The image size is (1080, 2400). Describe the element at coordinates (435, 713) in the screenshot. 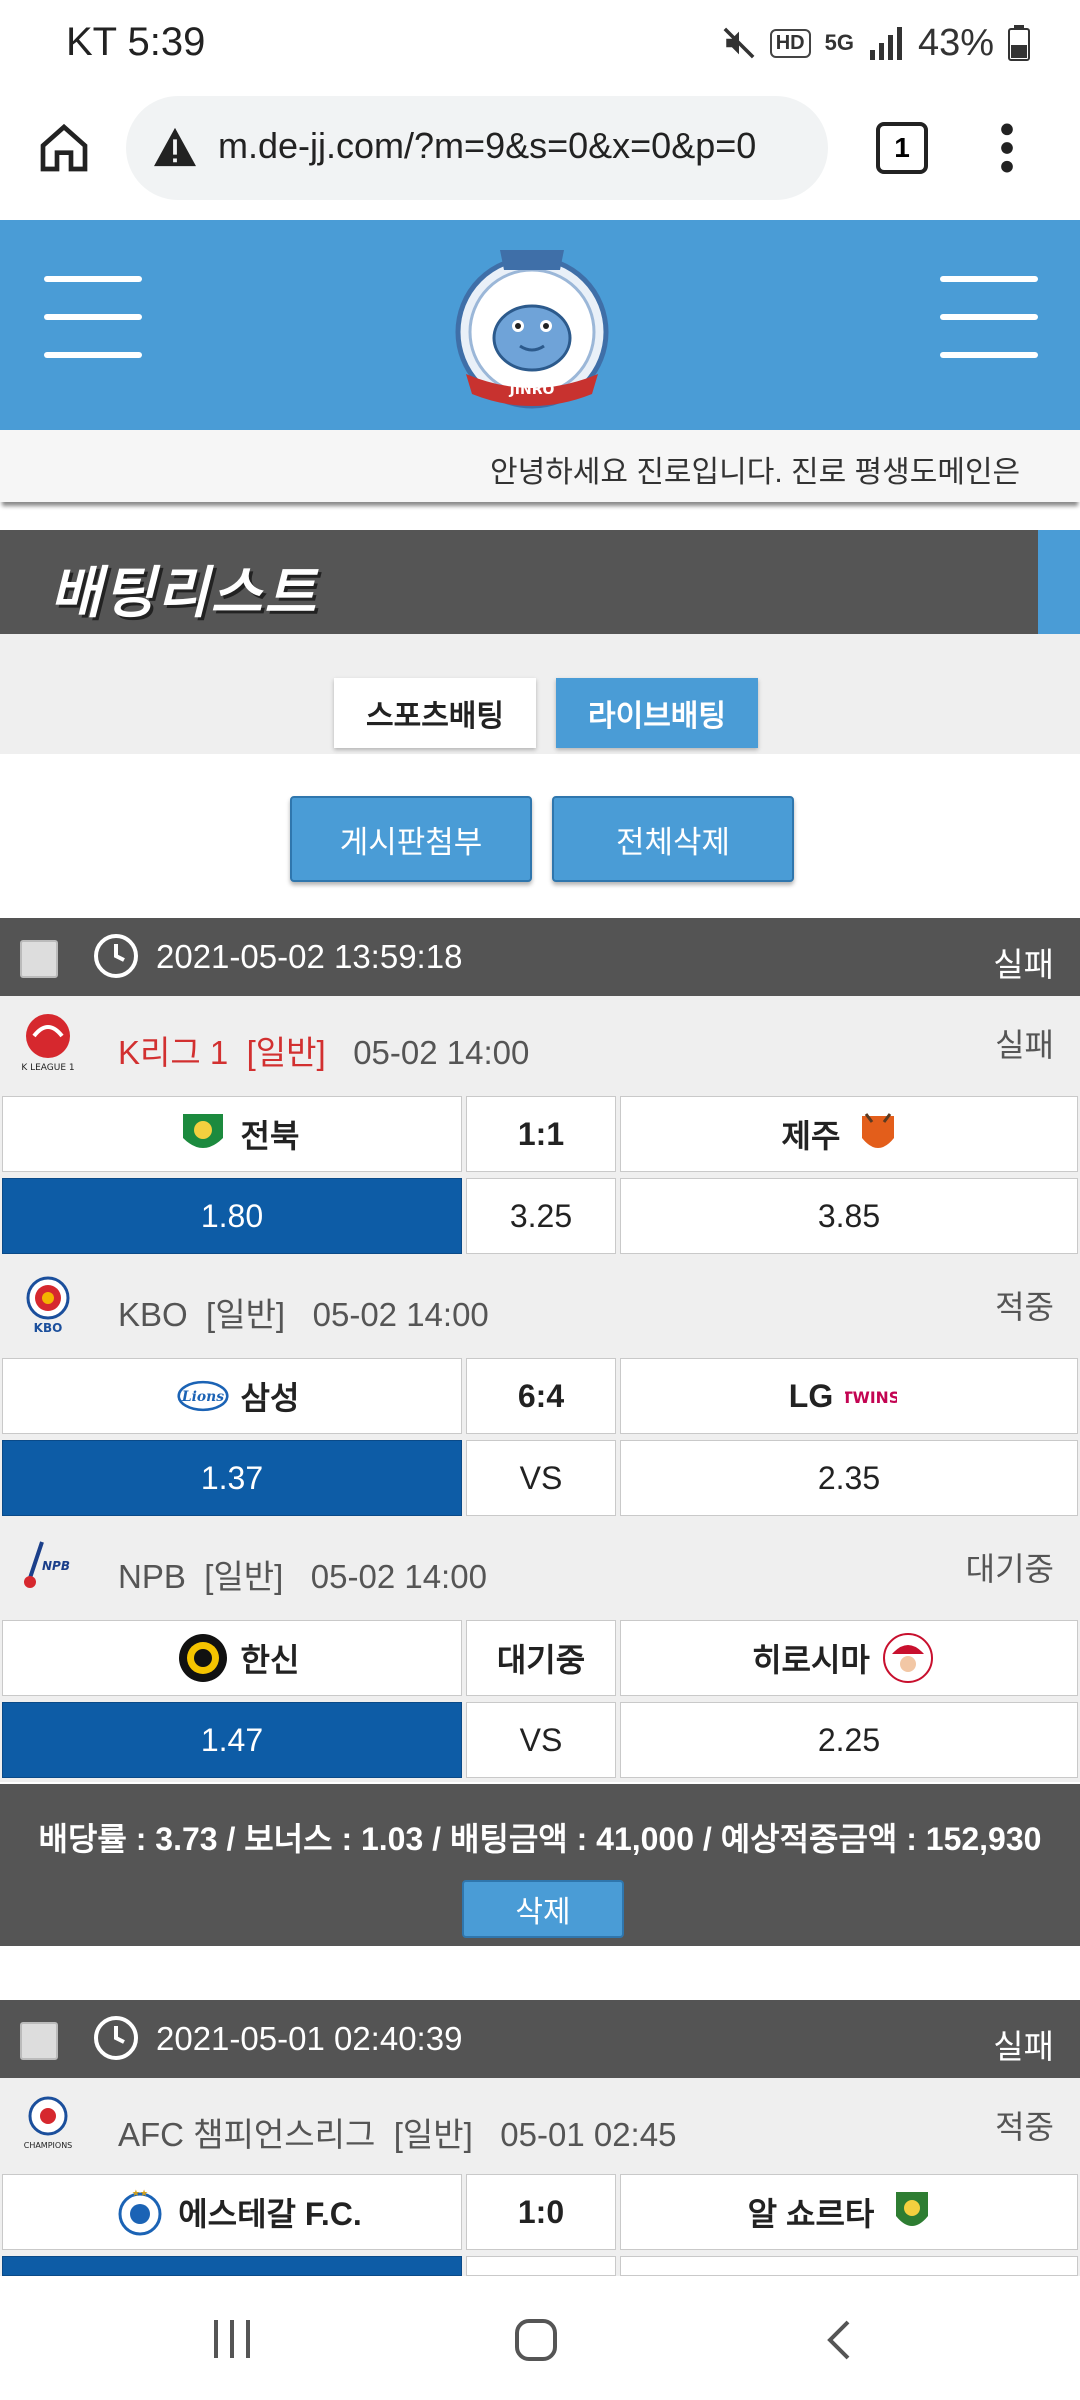

I see `tab-sports-betting: 스포츠배팅` at that location.